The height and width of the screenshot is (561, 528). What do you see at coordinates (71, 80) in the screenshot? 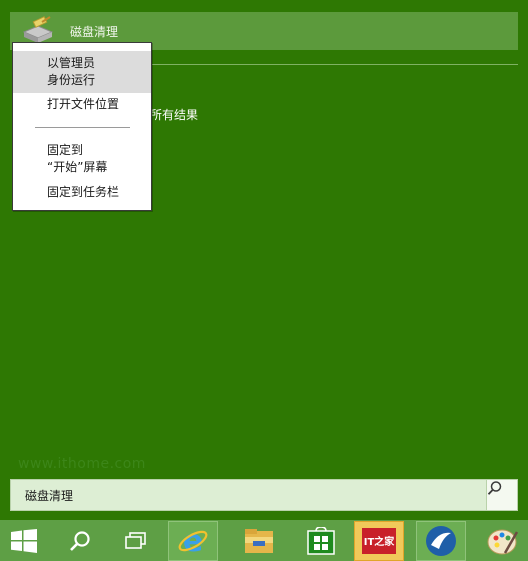
I see `menu-item-label: 身份运行` at bounding box center [71, 80].